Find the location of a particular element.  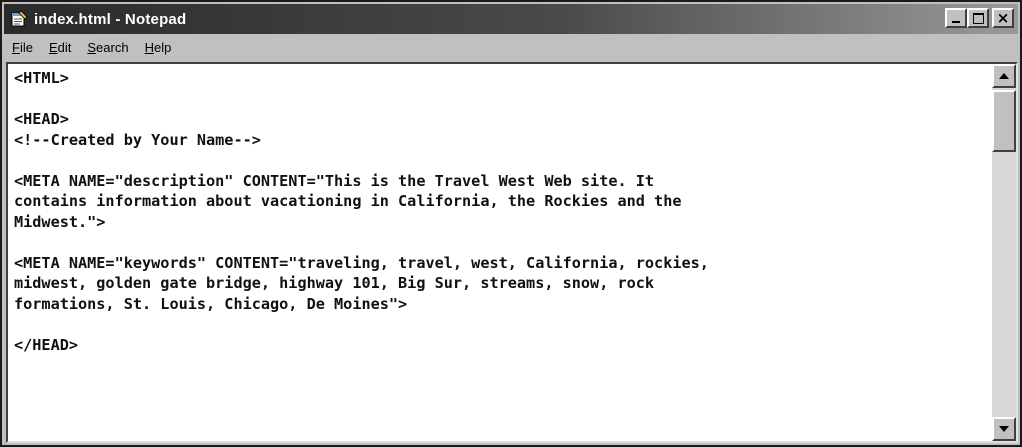

menu-search-mnemonic: S is located at coordinates (92, 47).